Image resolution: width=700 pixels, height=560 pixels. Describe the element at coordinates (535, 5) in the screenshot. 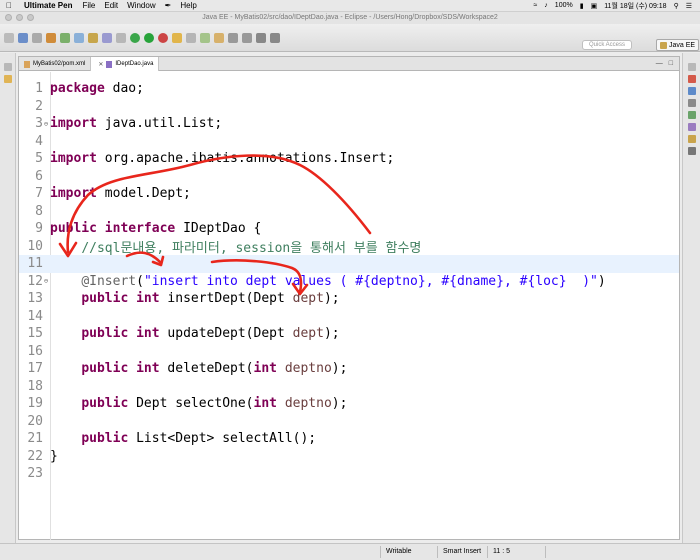

I see `wifi-icon: ≈` at that location.